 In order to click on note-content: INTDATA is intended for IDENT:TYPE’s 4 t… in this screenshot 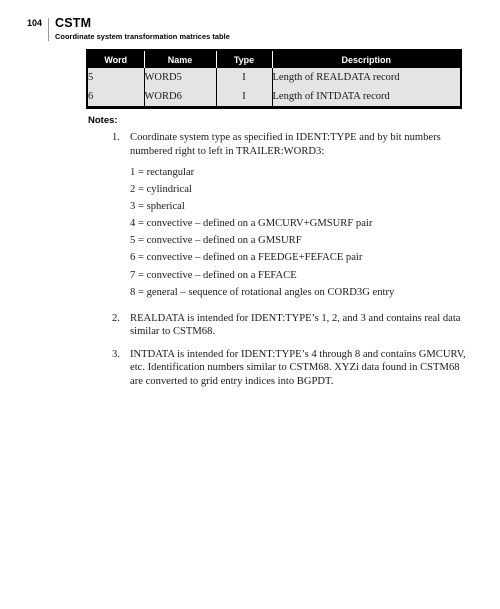, I will do `click(298, 367)`.